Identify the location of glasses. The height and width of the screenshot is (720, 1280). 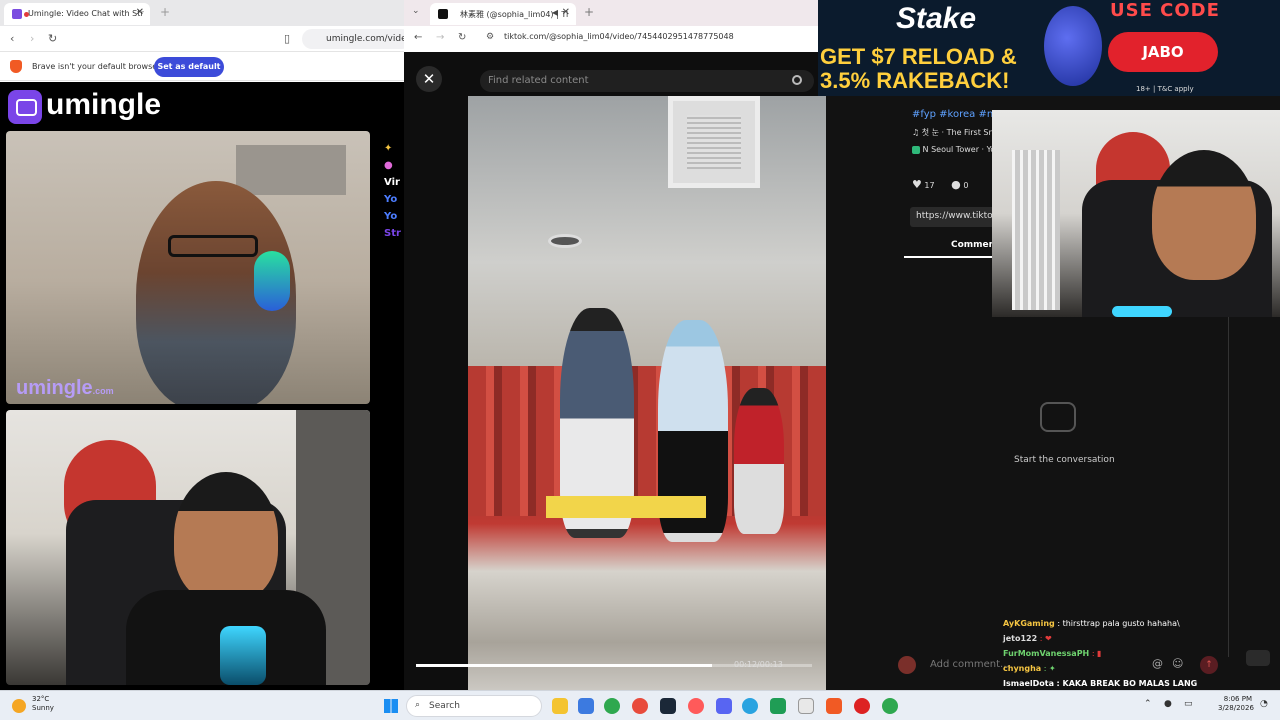
(213, 246).